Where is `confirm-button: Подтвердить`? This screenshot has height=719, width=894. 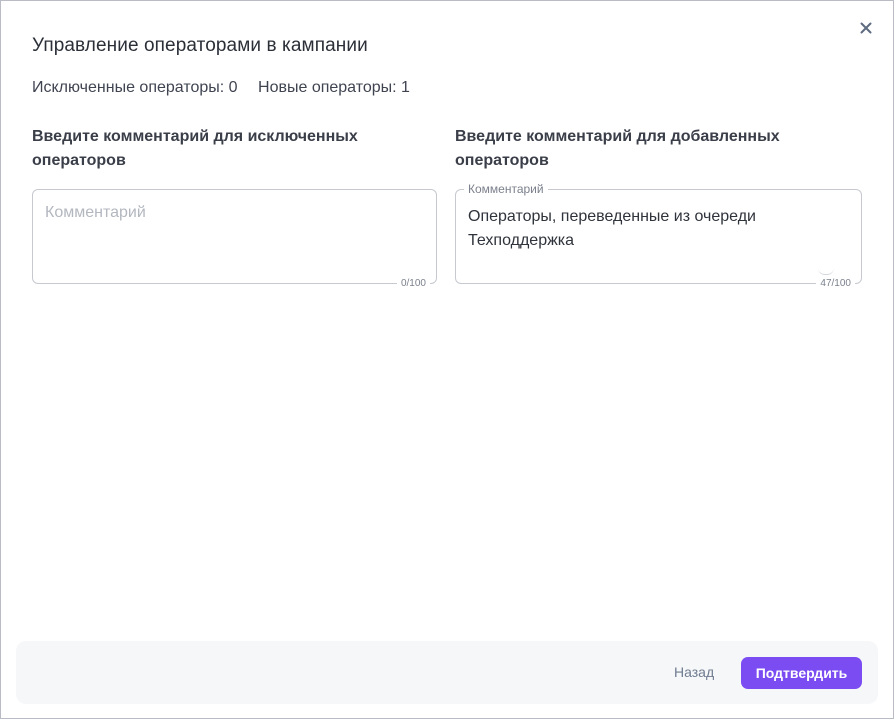 confirm-button: Подтвердить is located at coordinates (801, 673).